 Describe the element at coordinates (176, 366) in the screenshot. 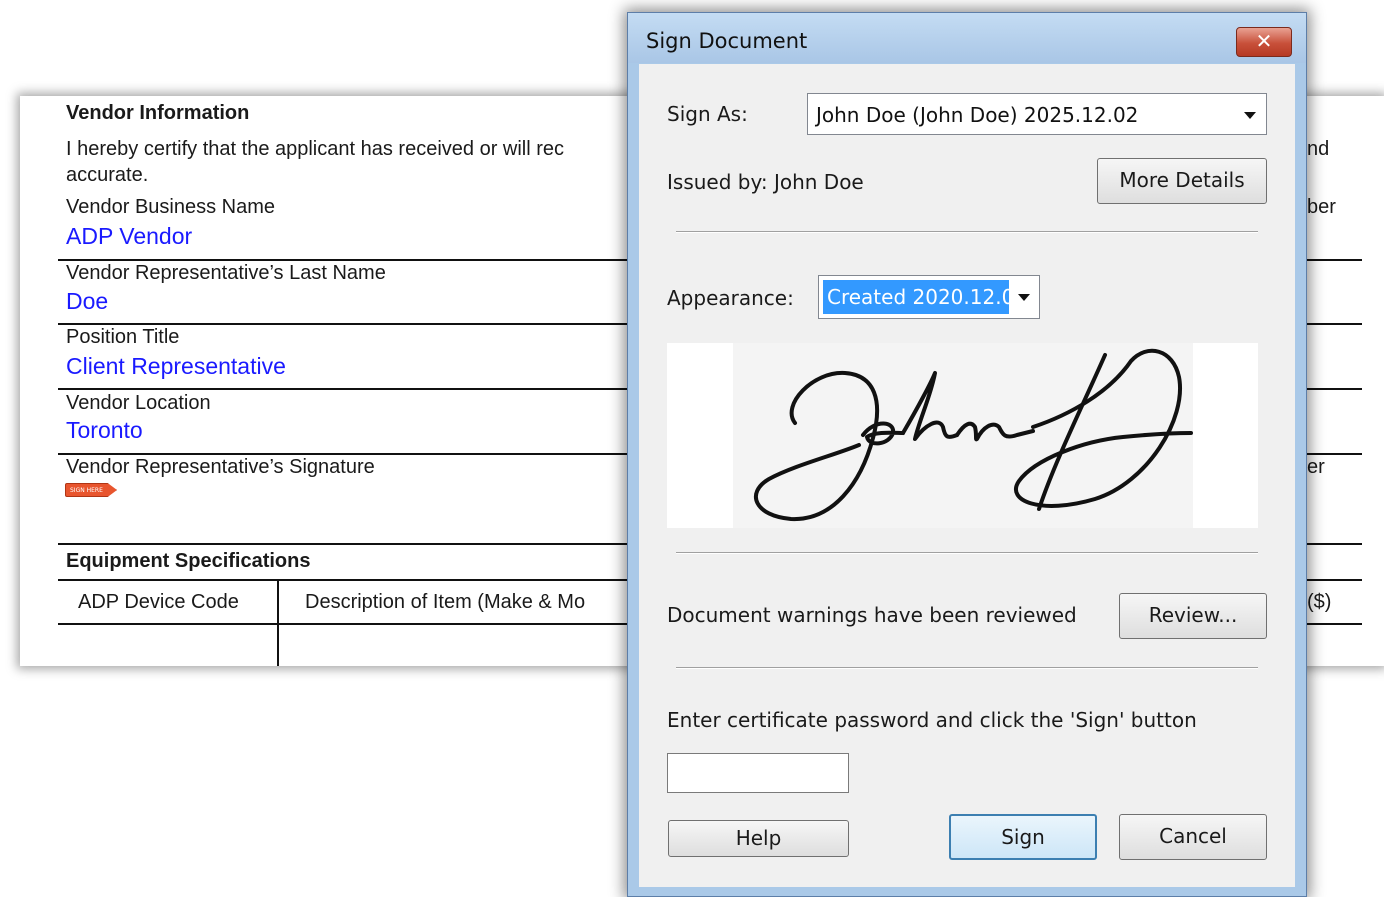

I see `position-title-field: Client Representative` at that location.